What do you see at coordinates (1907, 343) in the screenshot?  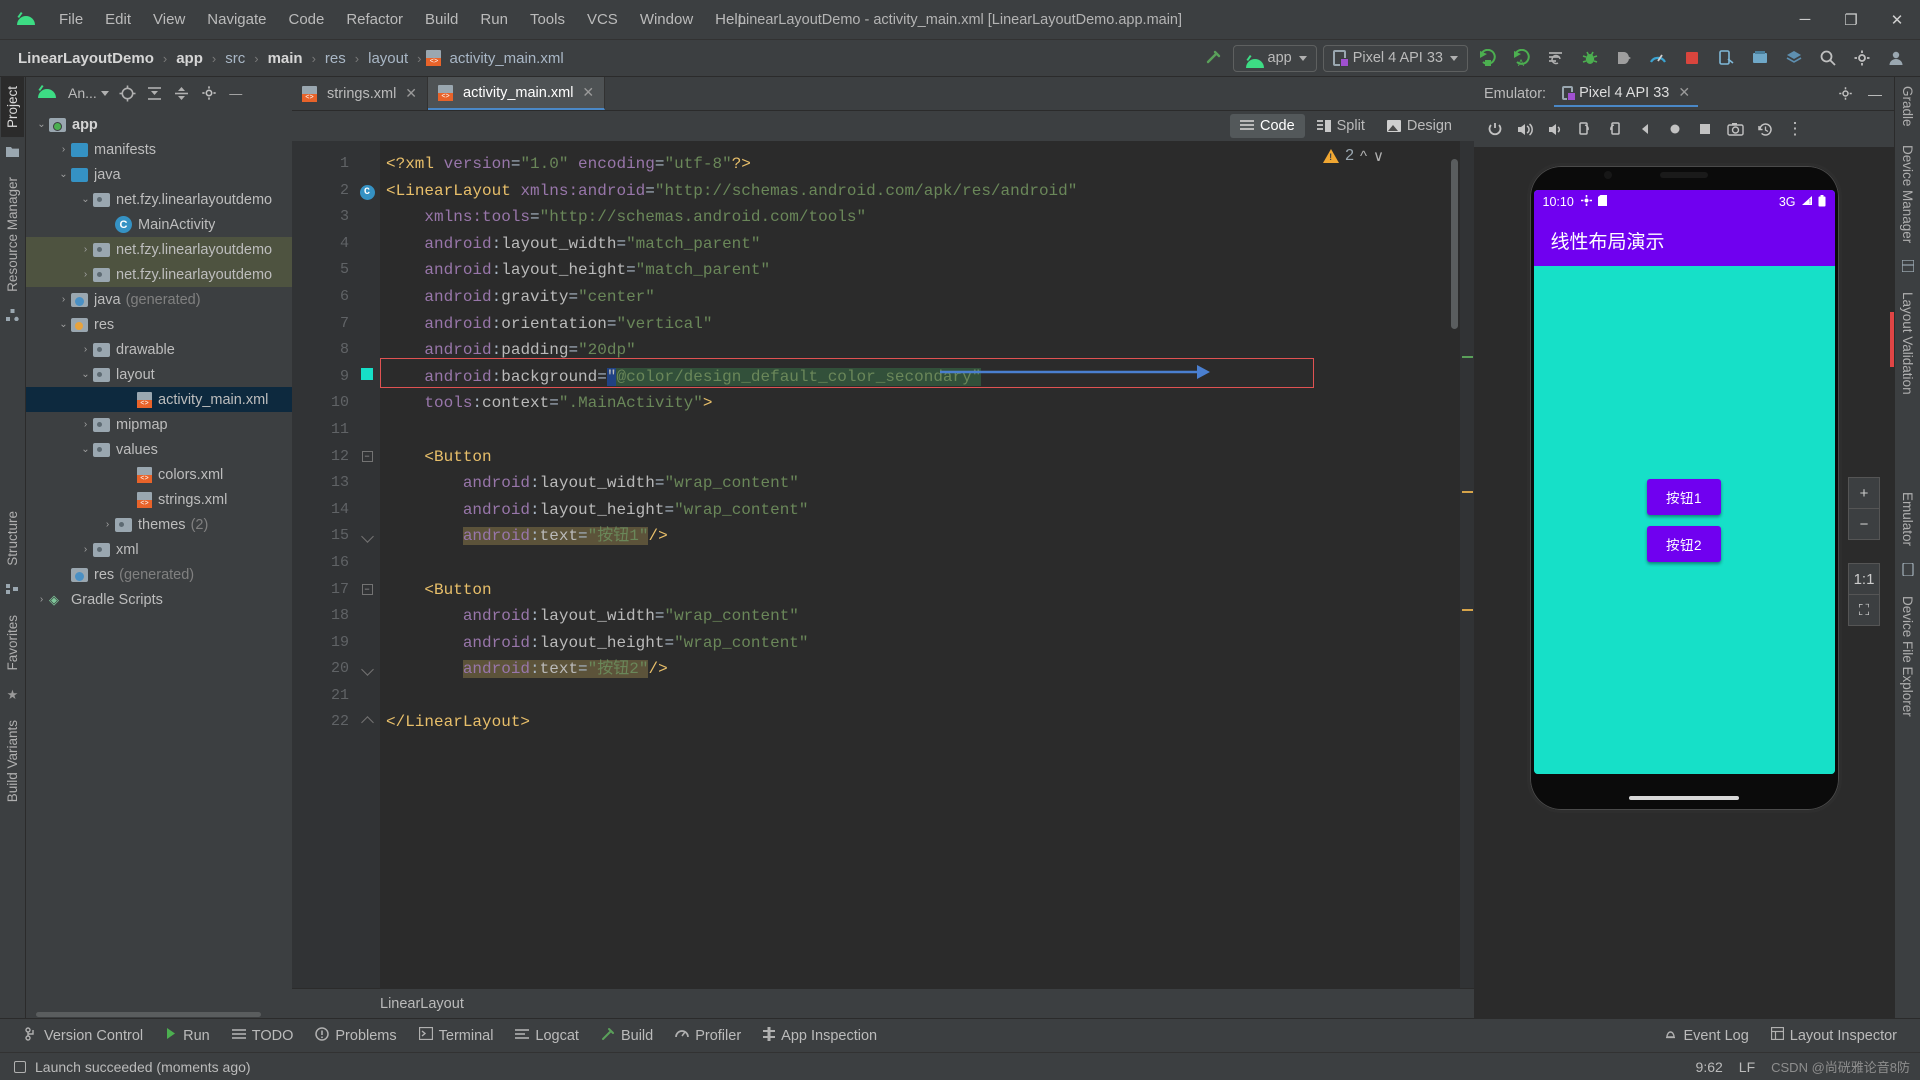 I see `rail-tab-layout-validation: Layout Validation` at bounding box center [1907, 343].